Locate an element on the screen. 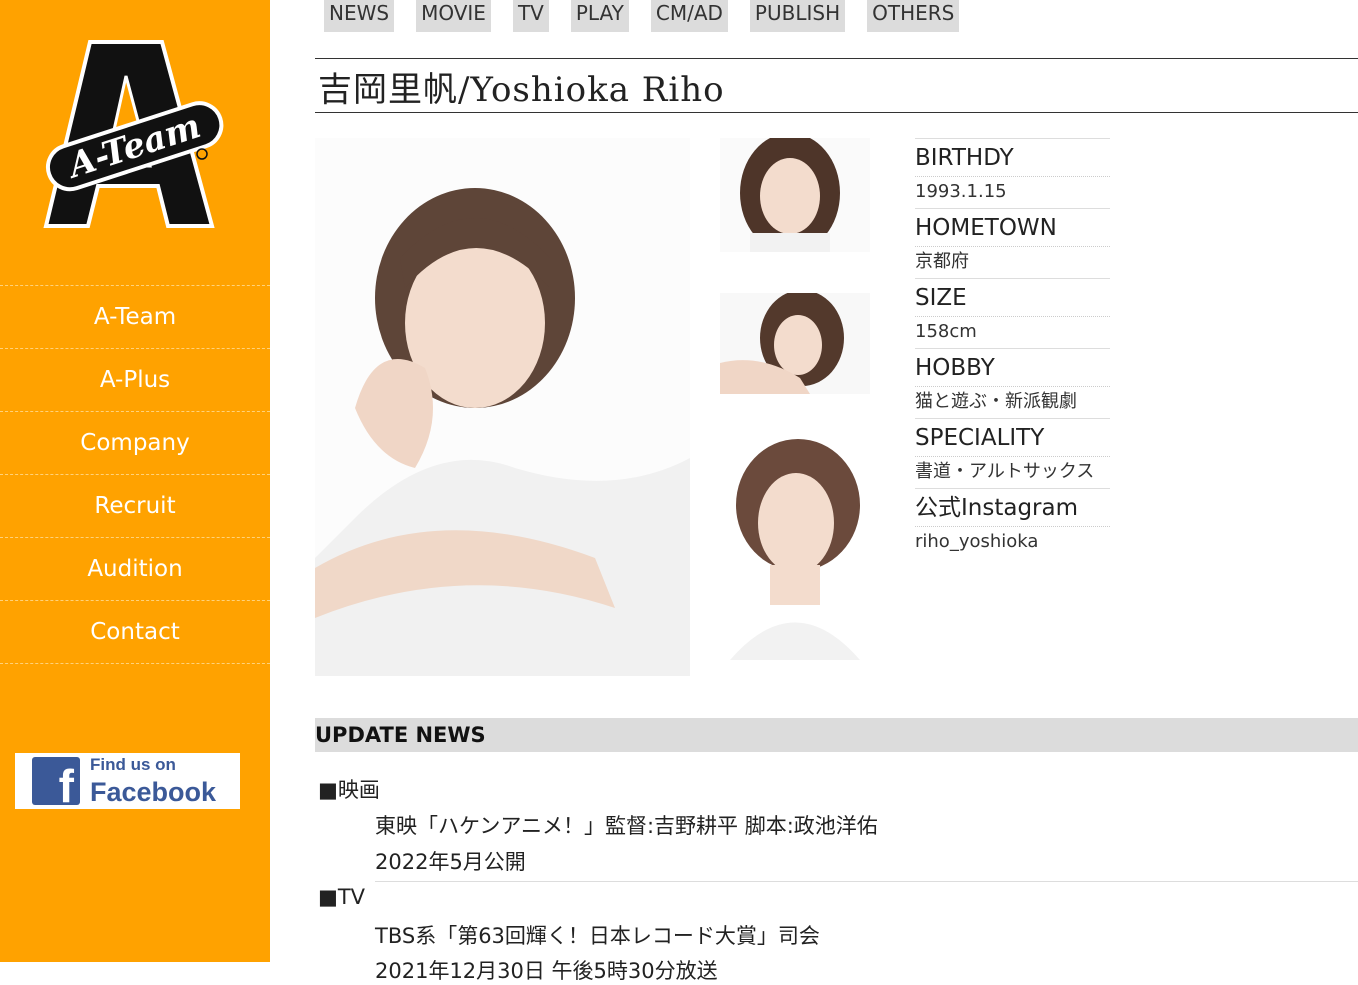 The image size is (1358, 985). profile-value-instagram: riho_yoshioka is located at coordinates (1012, 542).